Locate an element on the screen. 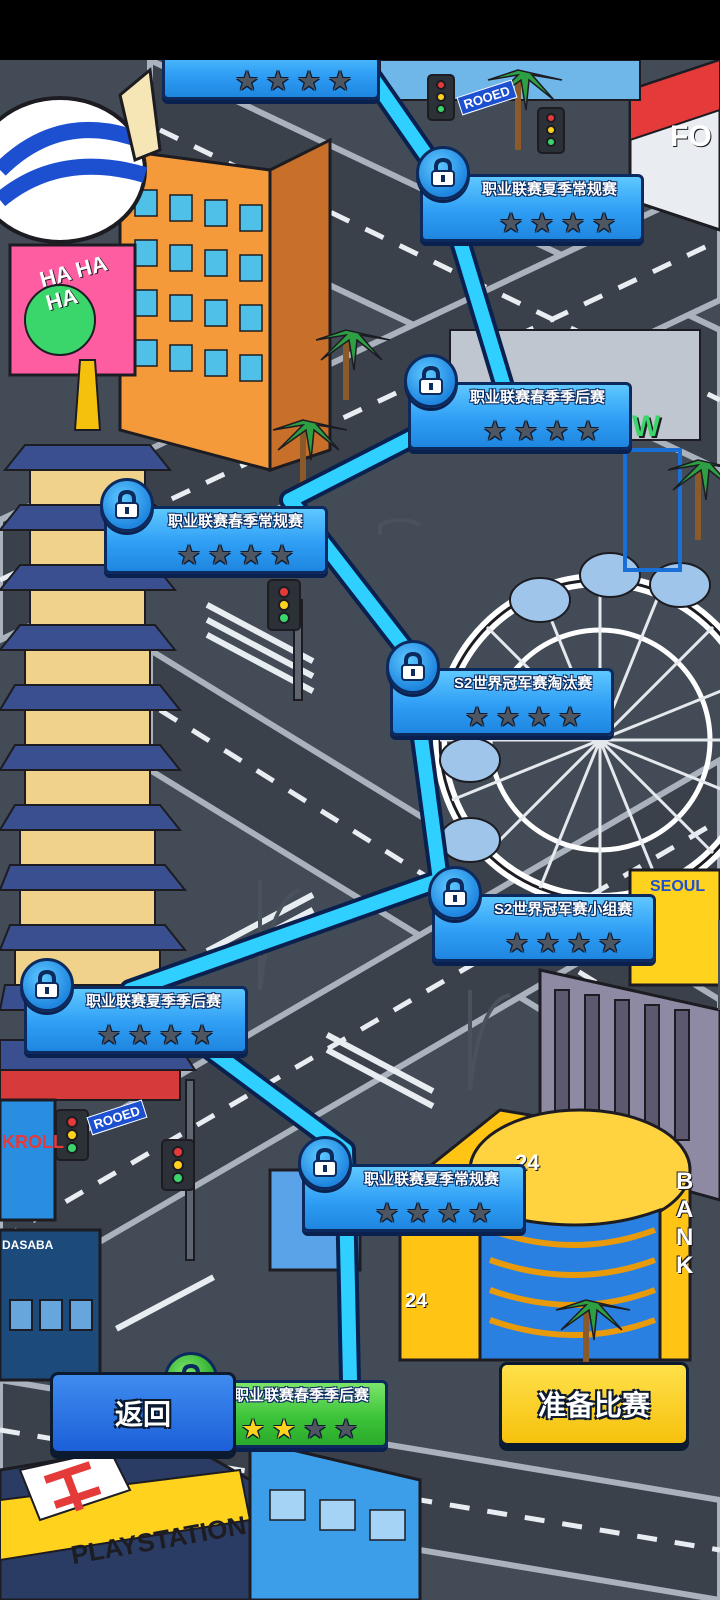 The height and width of the screenshot is (1600, 720). bank-sign: BANK is located at coordinates (685, 1223).